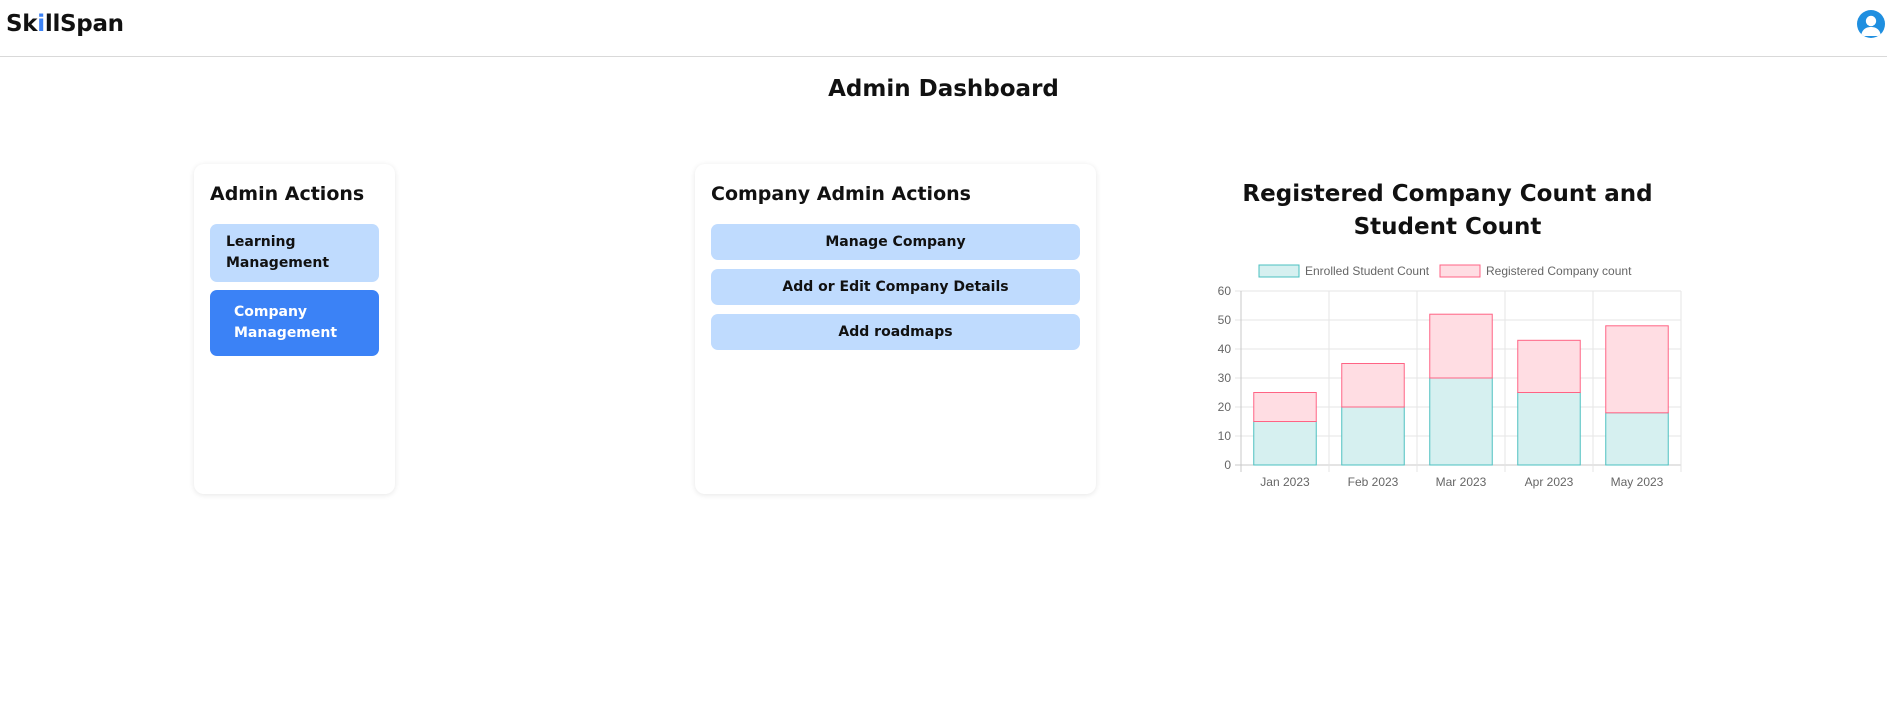 This screenshot has height=715, width=1887. Describe the element at coordinates (943, 89) in the screenshot. I see `page-title: Admin Dashboard` at that location.